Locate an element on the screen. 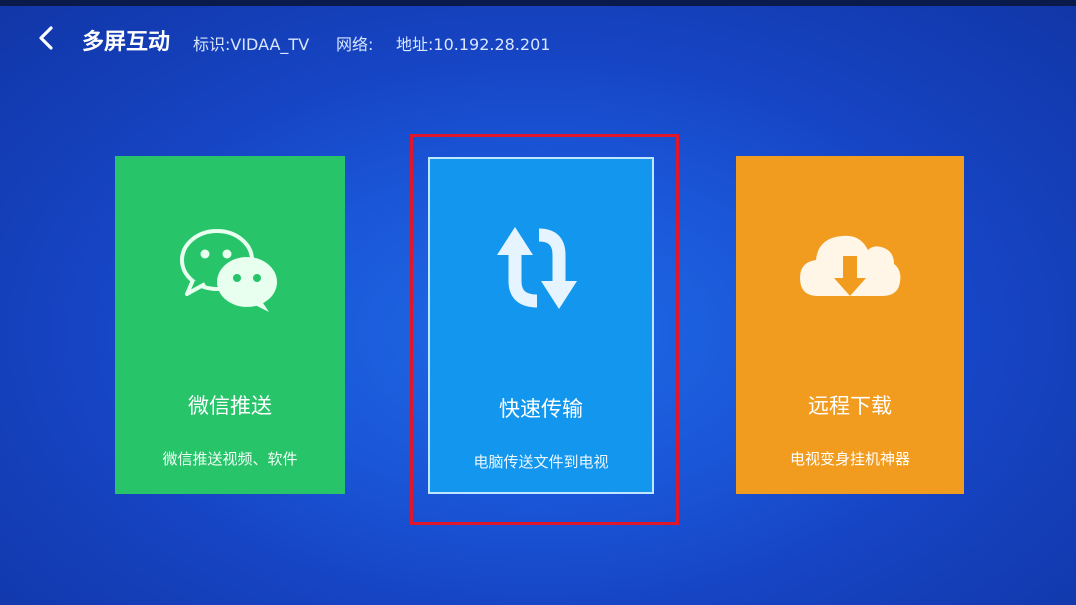 The width and height of the screenshot is (1076, 605). transfer-arrows-icon is located at coordinates (541, 270).